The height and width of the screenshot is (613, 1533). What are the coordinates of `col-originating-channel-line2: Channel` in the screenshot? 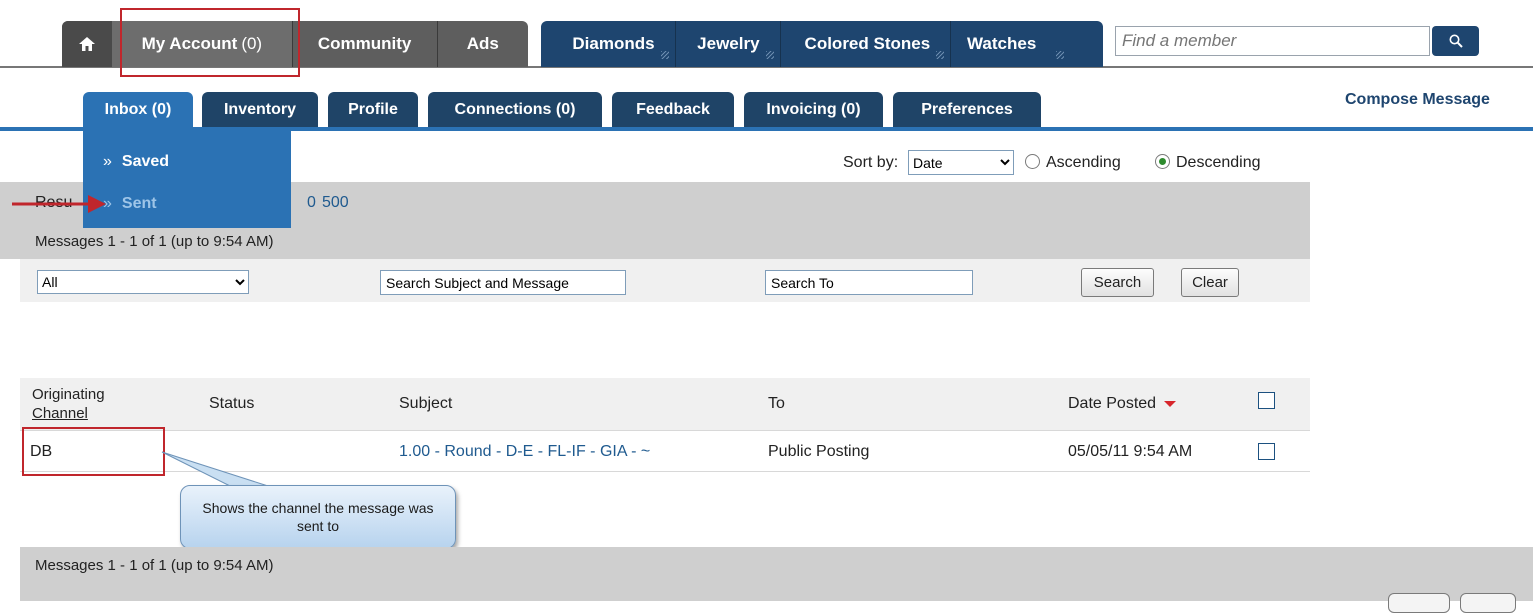 It's located at (60, 413).